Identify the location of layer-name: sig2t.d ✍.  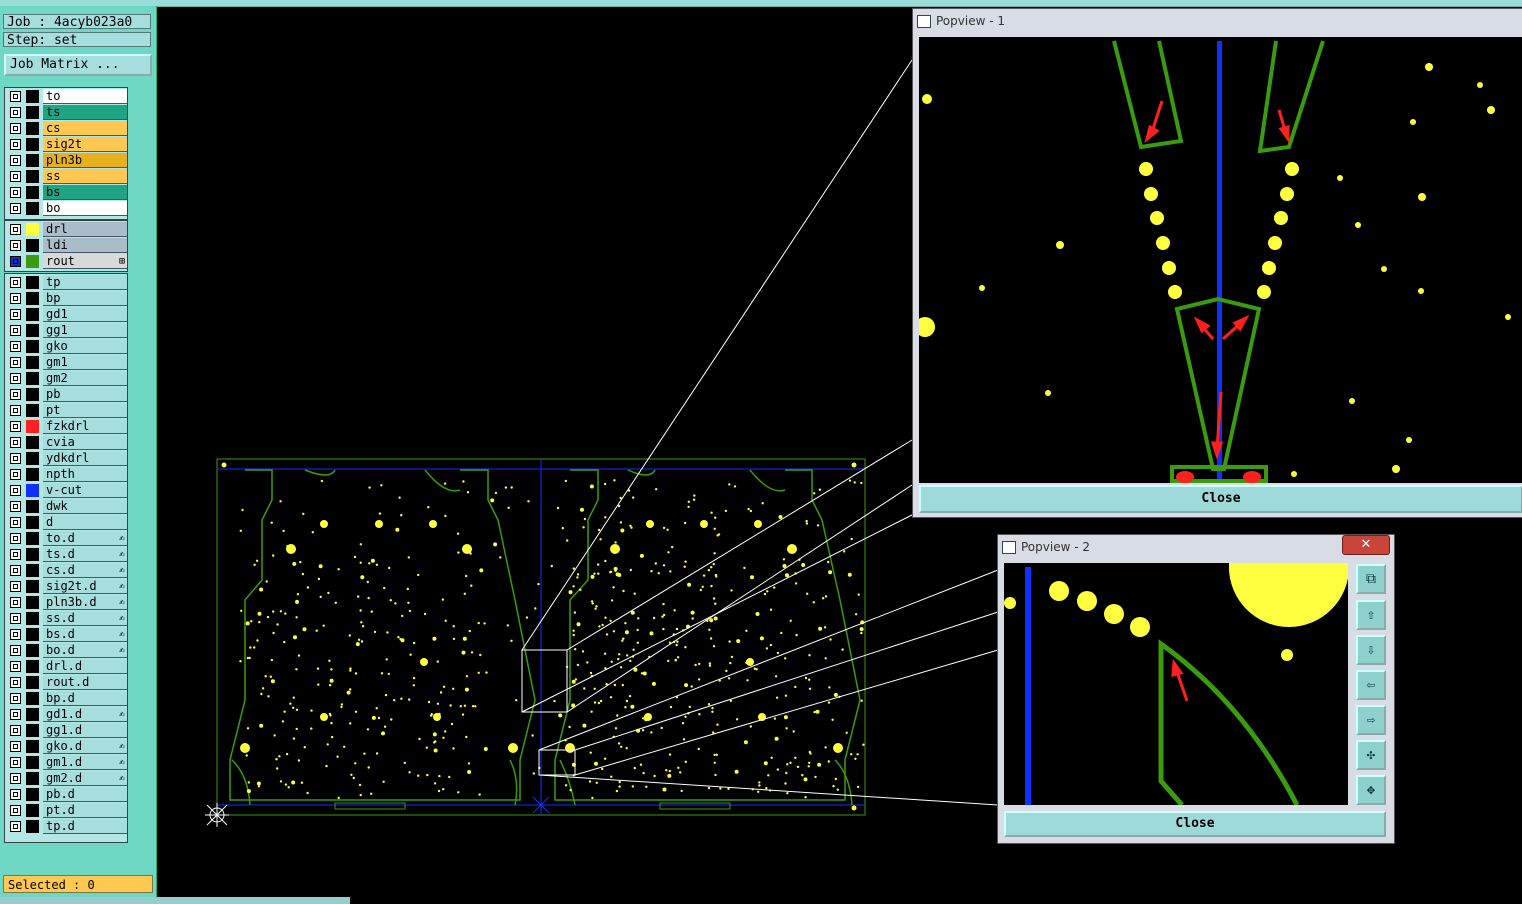
(85, 586).